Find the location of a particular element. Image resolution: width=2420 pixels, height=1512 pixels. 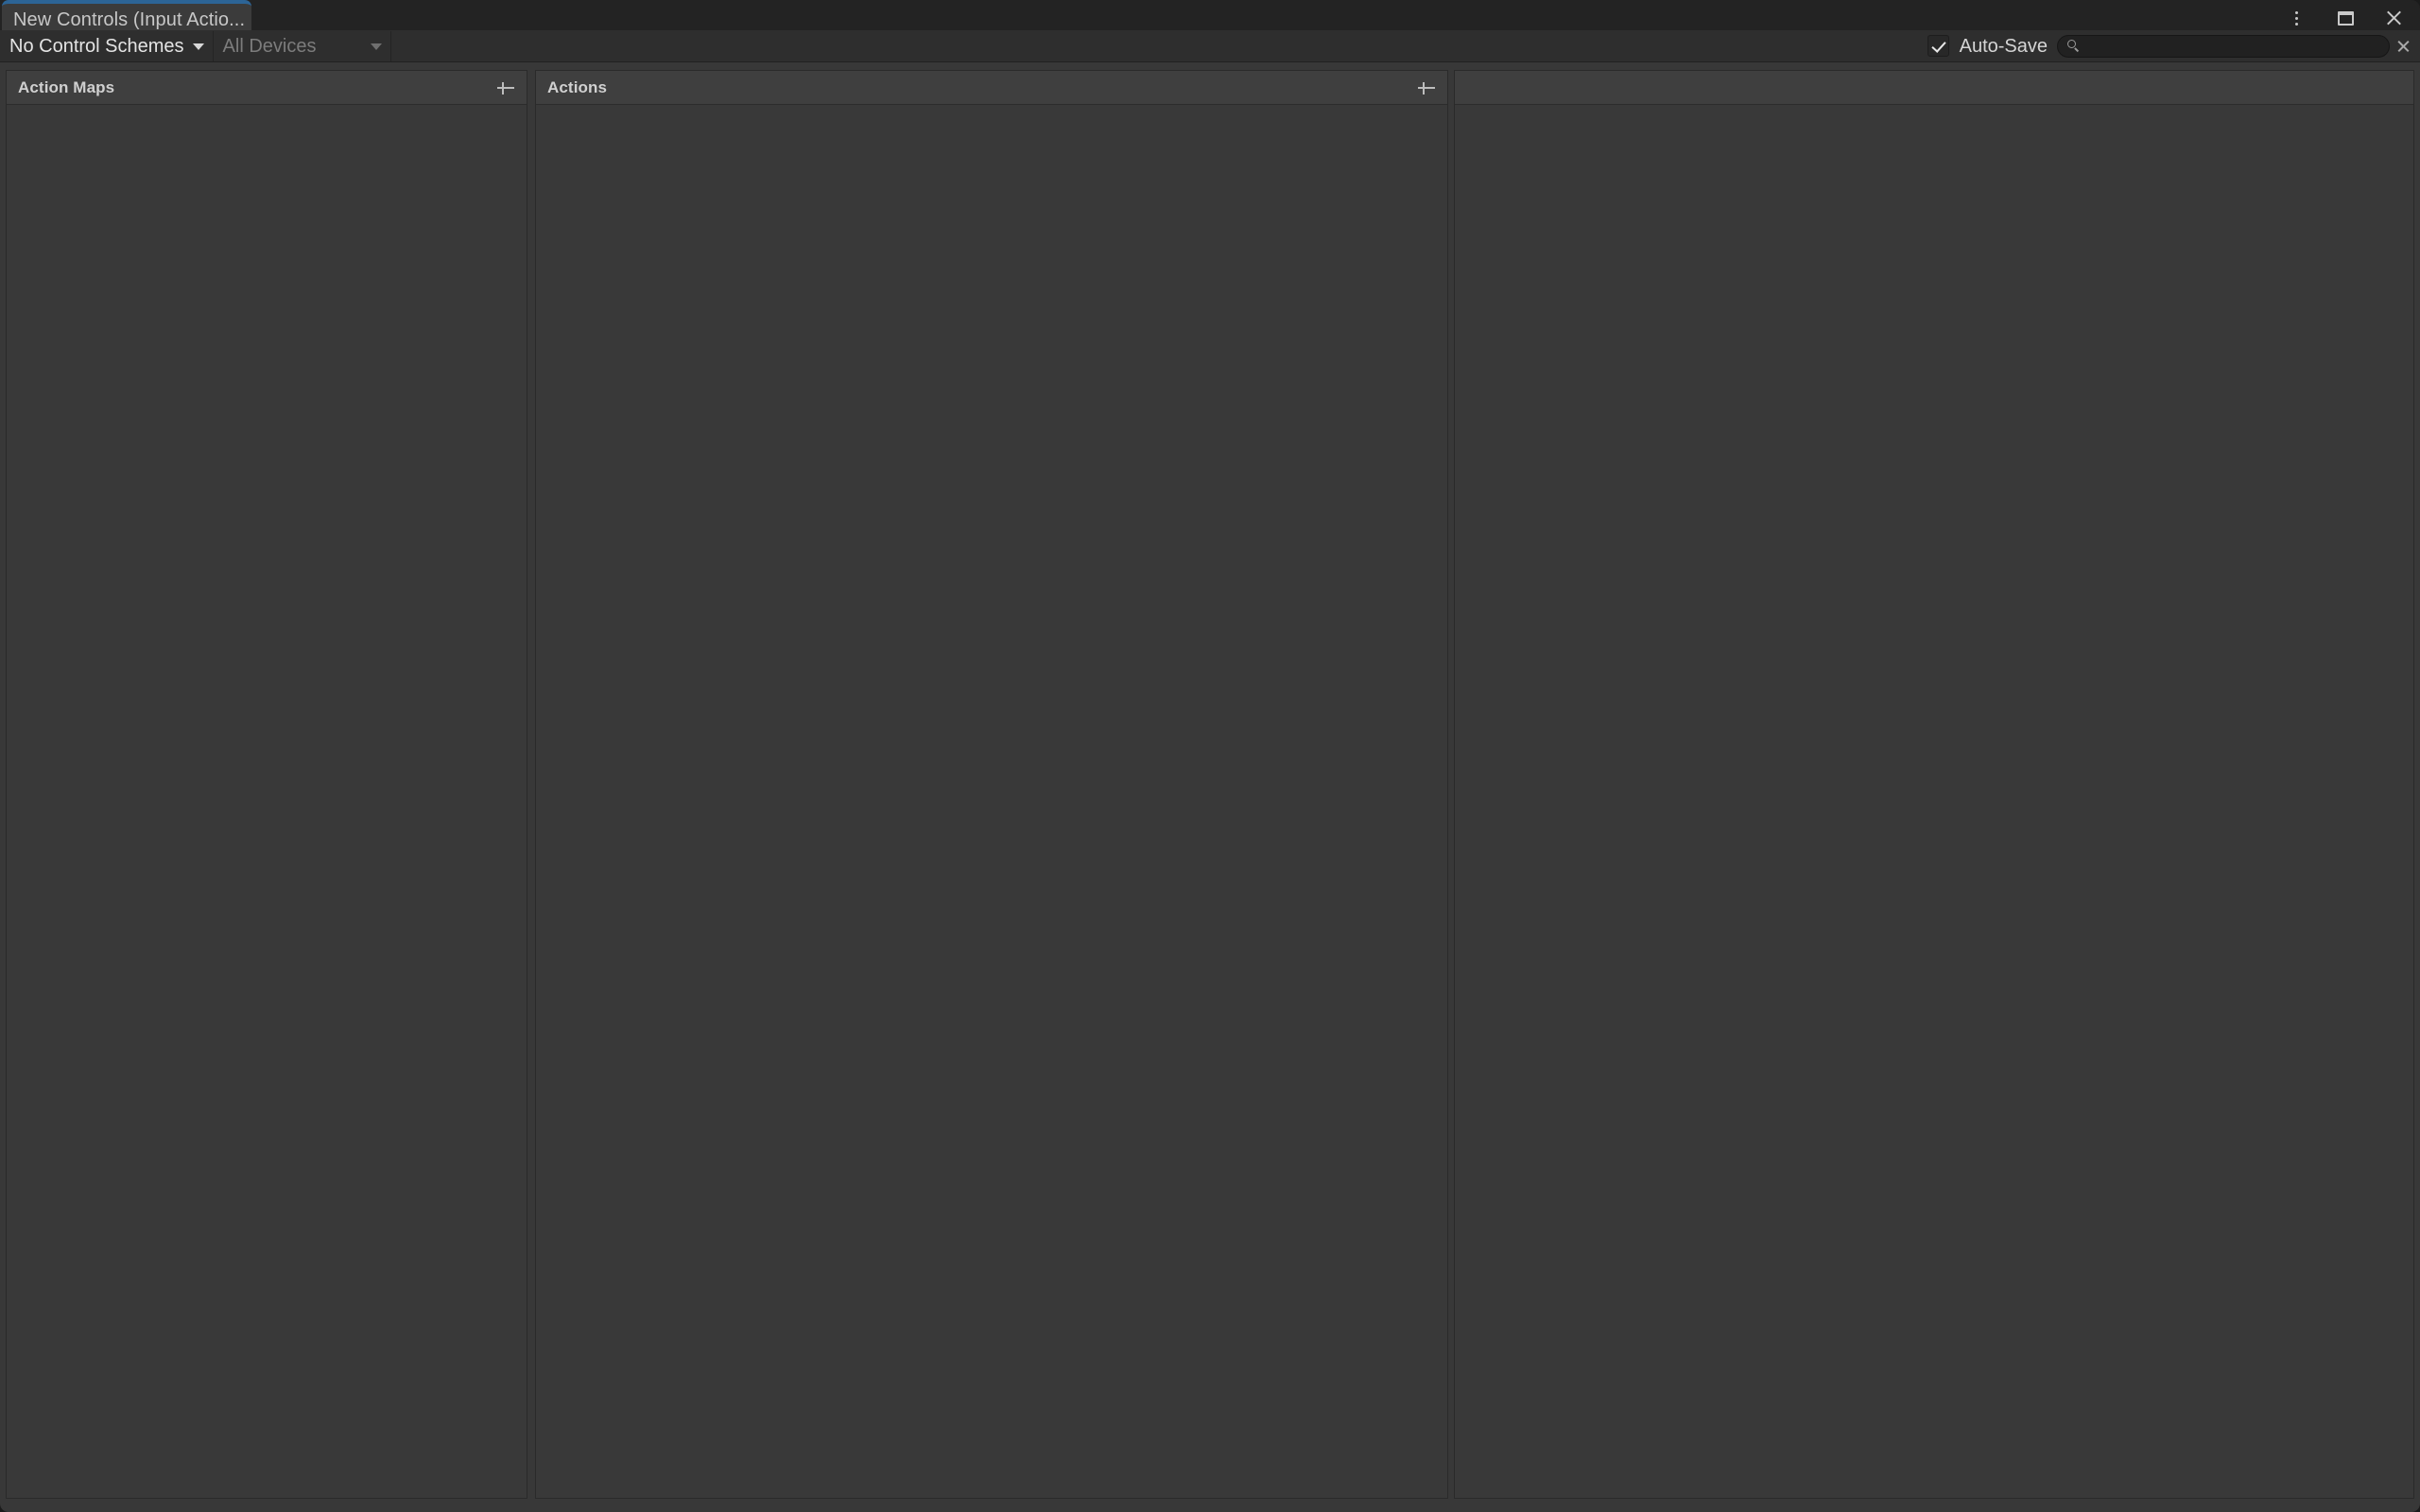

actions-title: Actions is located at coordinates (577, 87).